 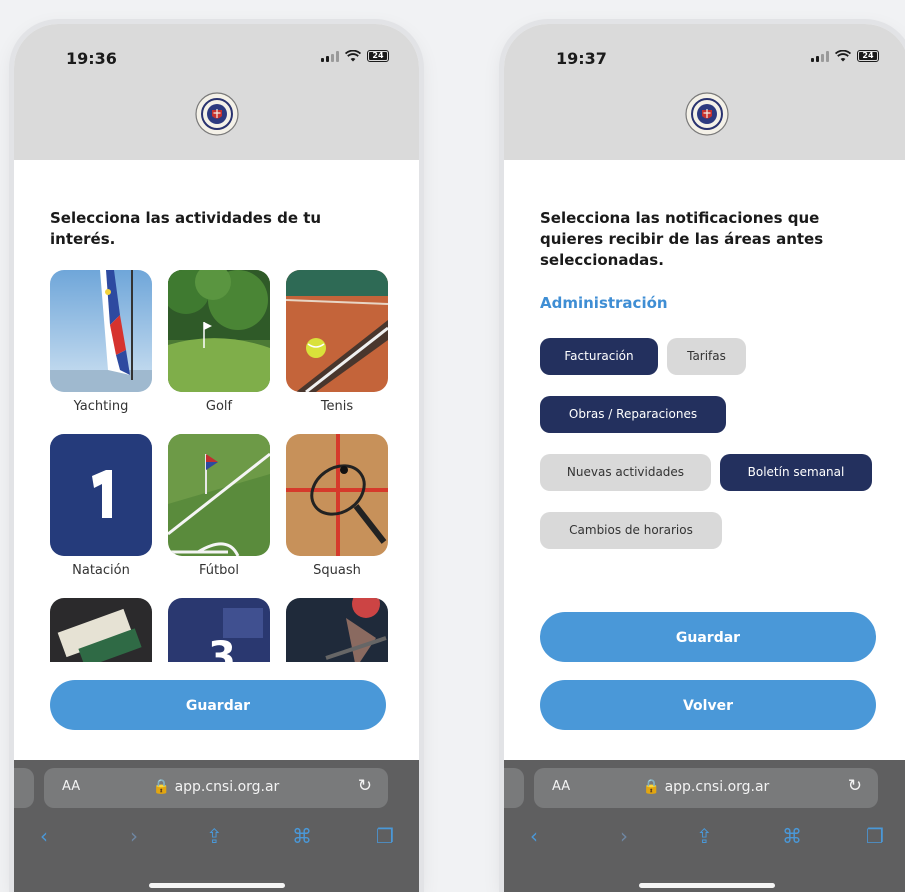 I want to click on activity-tile-juegos, so click(x=101, y=630).